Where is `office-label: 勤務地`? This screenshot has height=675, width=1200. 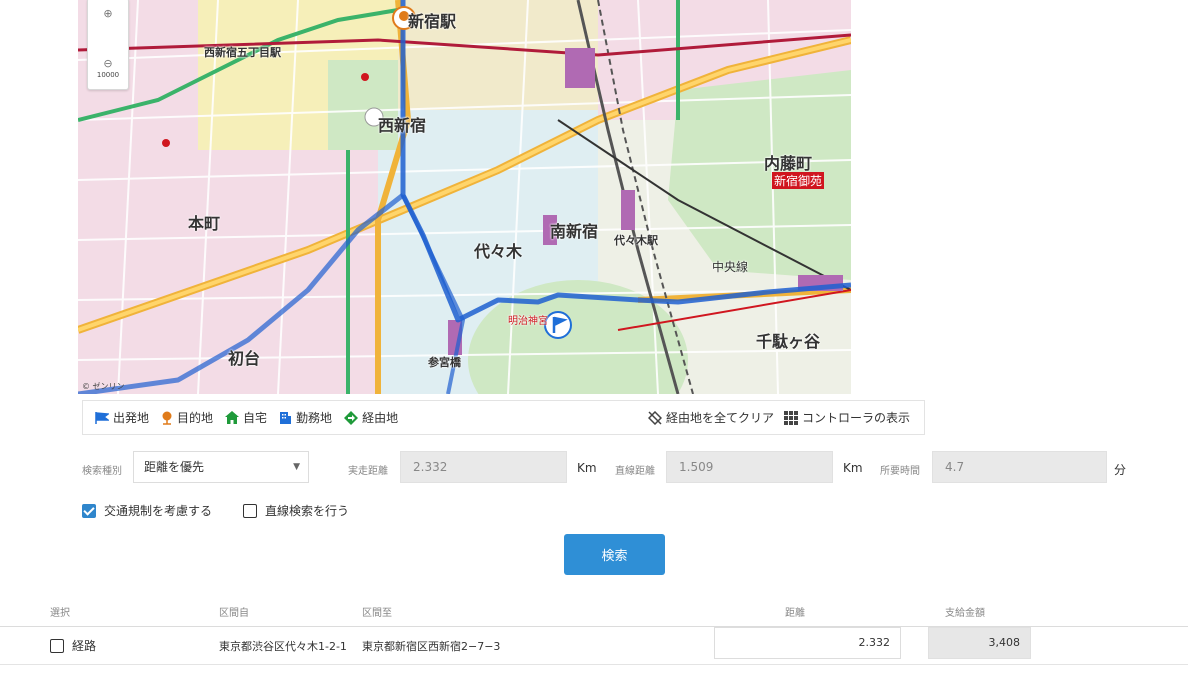
office-label: 勤務地 is located at coordinates (314, 418).